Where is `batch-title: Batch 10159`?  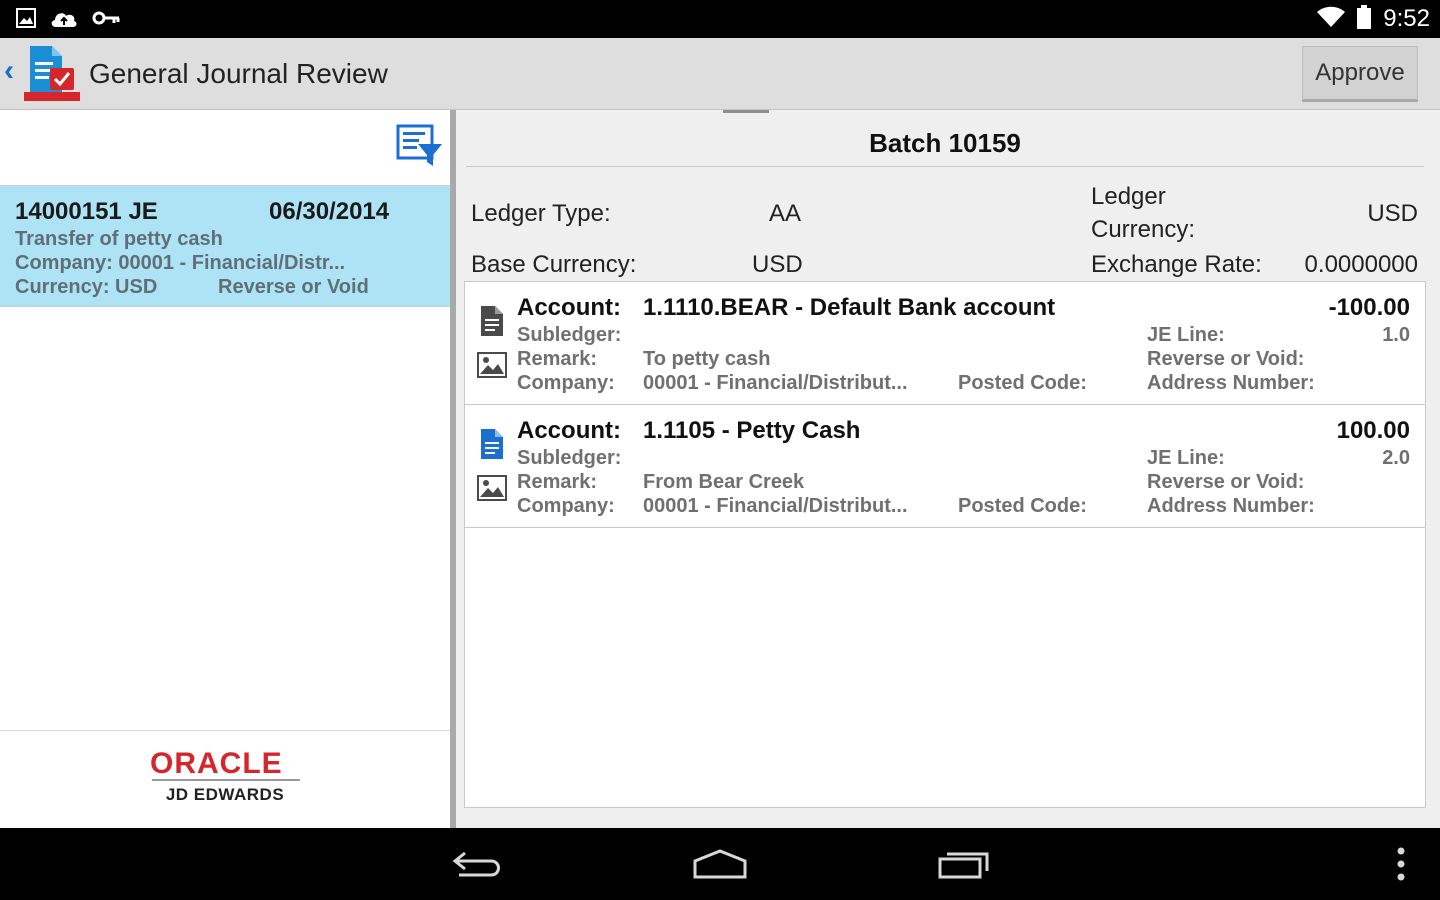 batch-title: Batch 10159 is located at coordinates (945, 143).